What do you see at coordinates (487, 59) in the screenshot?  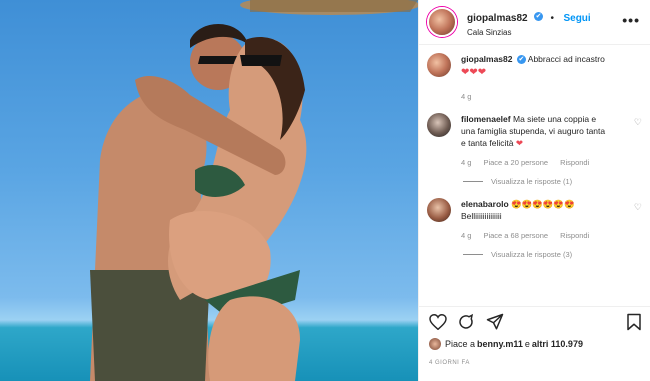 I see `caption-username: giopalmas82` at bounding box center [487, 59].